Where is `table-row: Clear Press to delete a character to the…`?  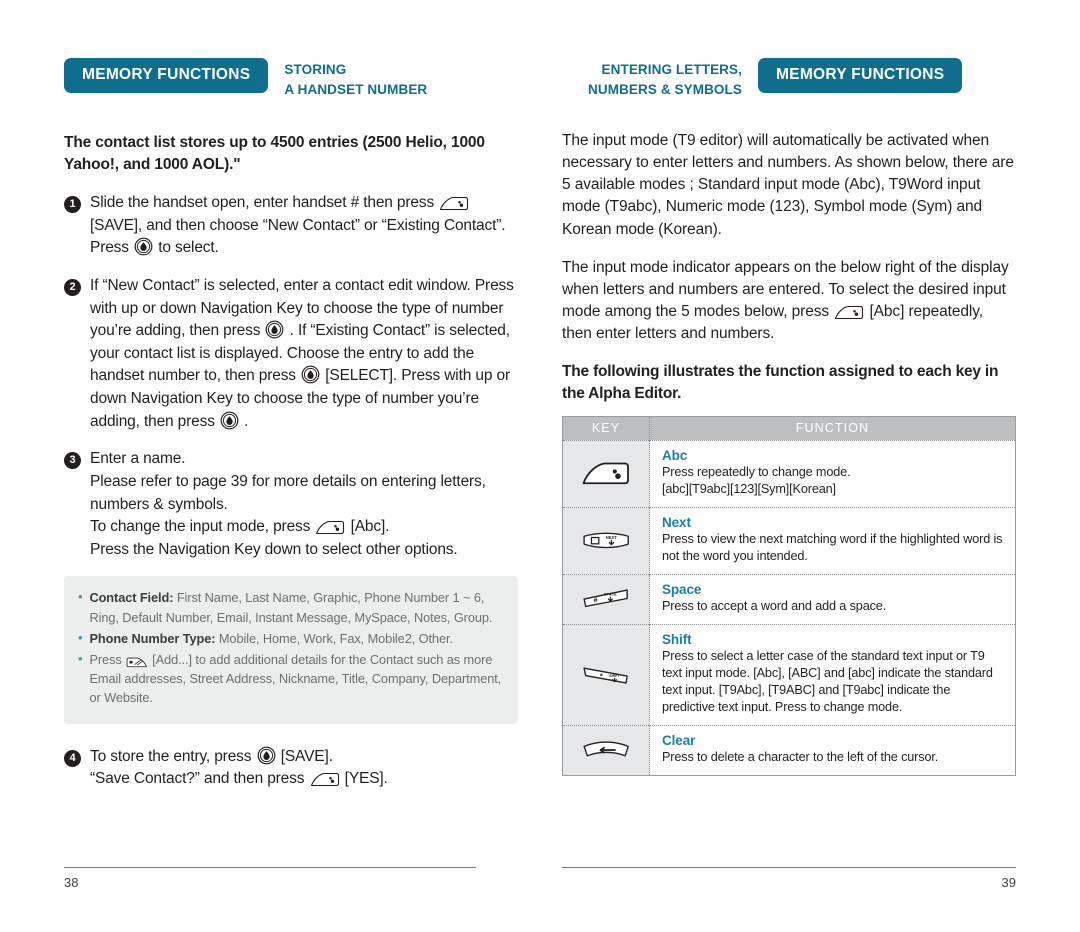
table-row: Clear Press to delete a character to the… is located at coordinates (789, 750).